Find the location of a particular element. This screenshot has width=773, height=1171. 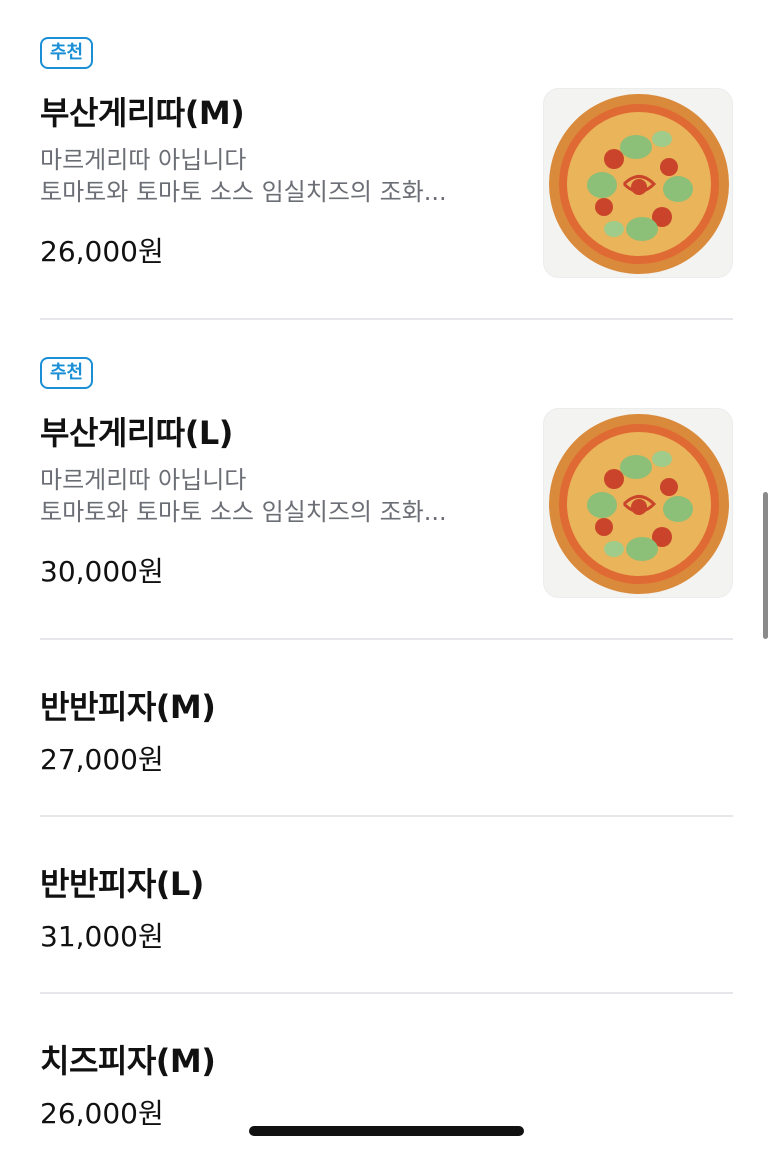

menu-item-name: 치즈피자(M) is located at coordinates (128, 1061).